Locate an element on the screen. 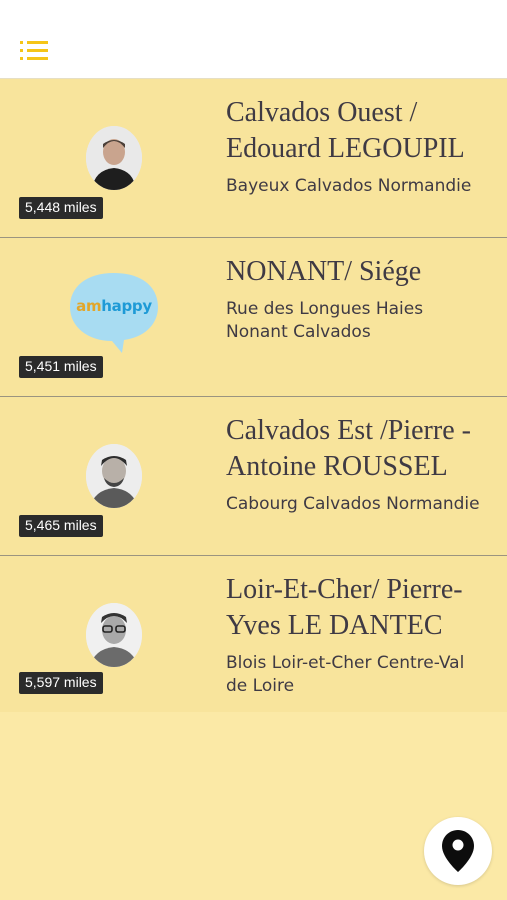 The width and height of the screenshot is (507, 900). location-address: Cabourg Calvados Normandie is located at coordinates (353, 504).